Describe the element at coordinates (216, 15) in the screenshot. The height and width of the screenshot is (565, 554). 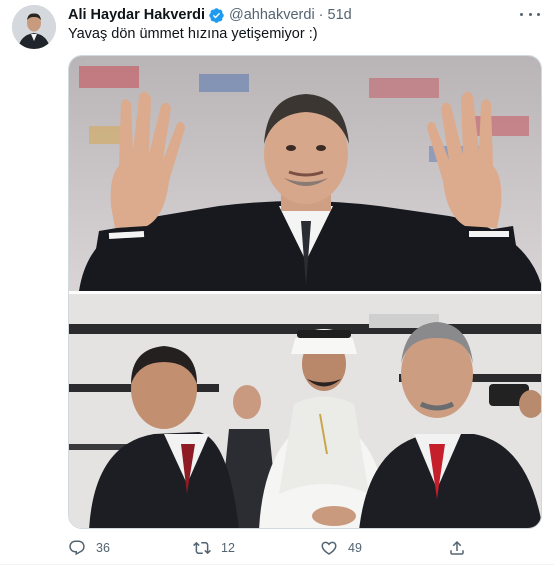
I see `verified-badge-icon` at that location.